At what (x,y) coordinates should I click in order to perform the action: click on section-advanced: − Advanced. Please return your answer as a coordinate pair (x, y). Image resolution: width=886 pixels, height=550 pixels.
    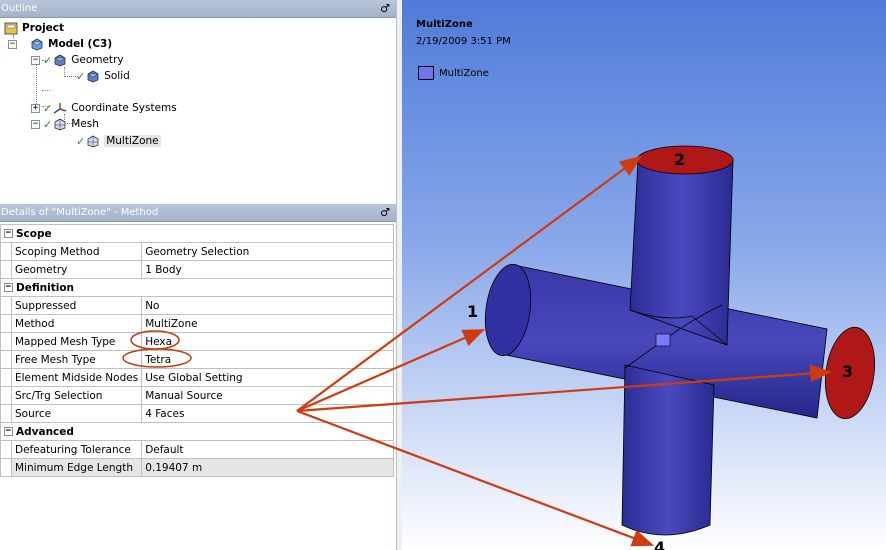
    Looking at the image, I should click on (197, 431).